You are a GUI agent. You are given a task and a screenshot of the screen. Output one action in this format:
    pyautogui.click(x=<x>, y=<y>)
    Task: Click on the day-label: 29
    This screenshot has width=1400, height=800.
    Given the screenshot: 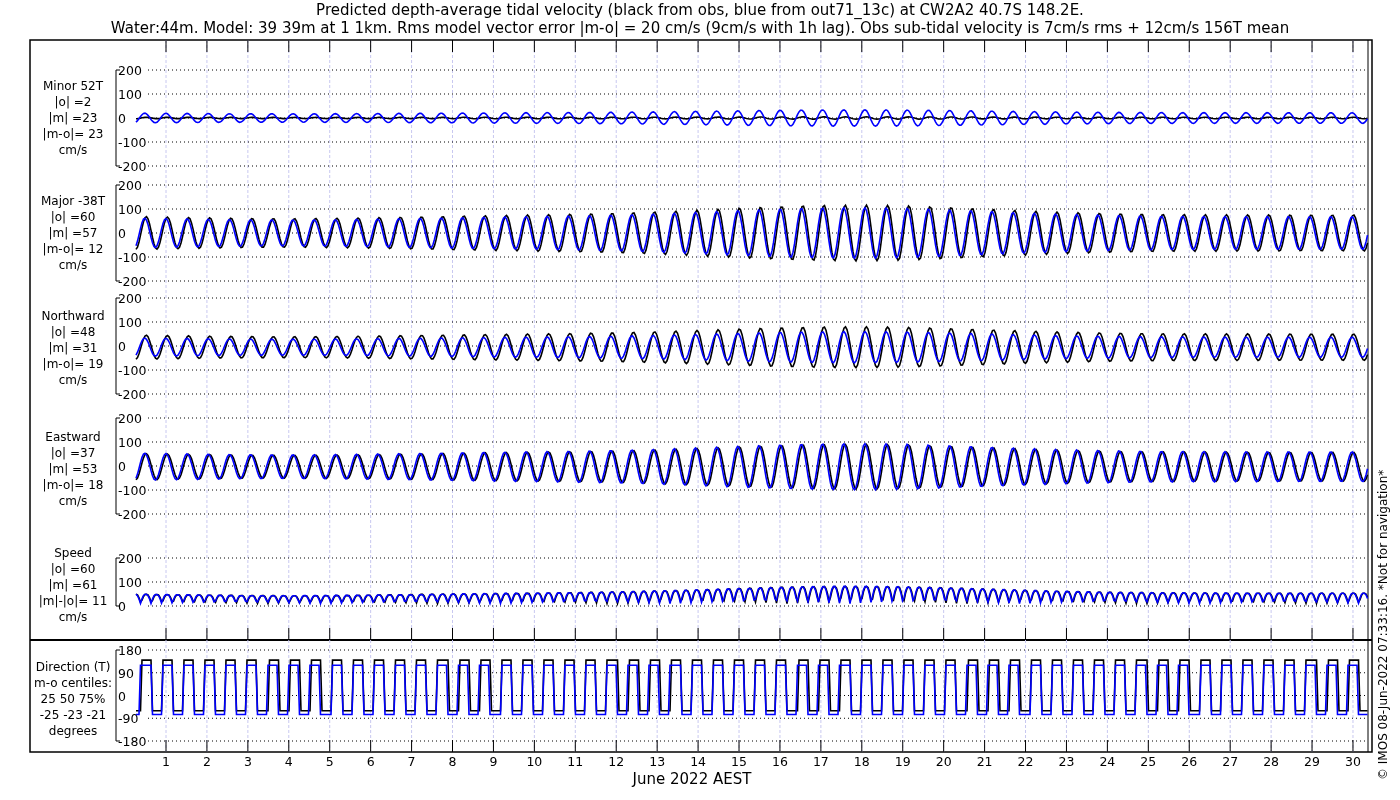 What is the action you would take?
    pyautogui.click(x=1312, y=761)
    